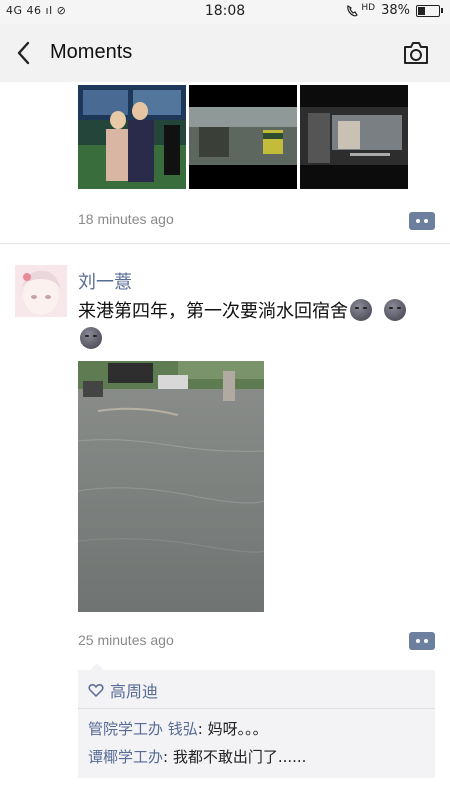  Describe the element at coordinates (171, 486) in the screenshot. I see `post-photo` at that location.